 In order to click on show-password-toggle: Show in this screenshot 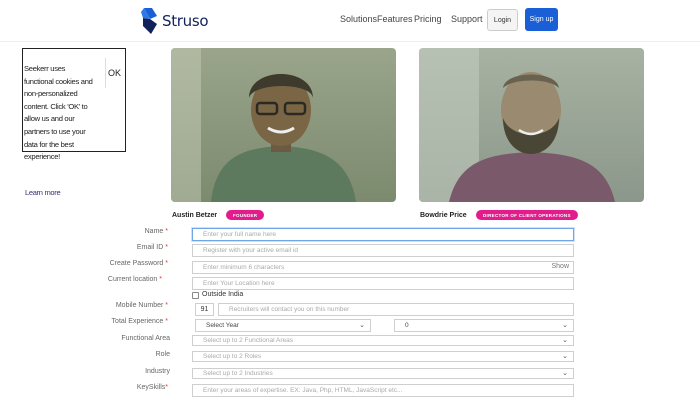, I will do `click(560, 266)`.